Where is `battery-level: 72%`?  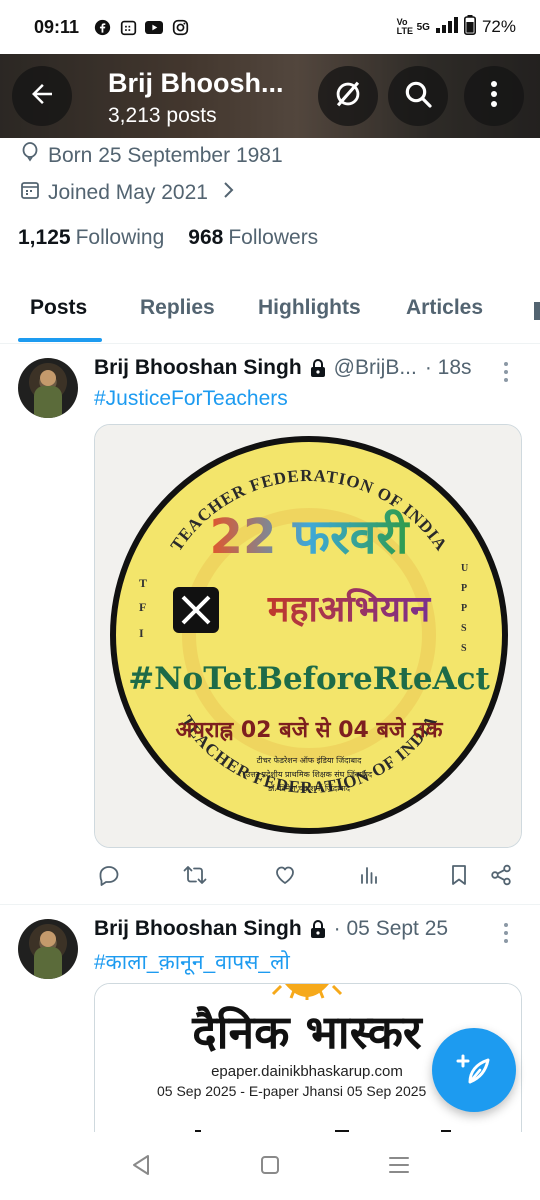 battery-level: 72% is located at coordinates (498, 26).